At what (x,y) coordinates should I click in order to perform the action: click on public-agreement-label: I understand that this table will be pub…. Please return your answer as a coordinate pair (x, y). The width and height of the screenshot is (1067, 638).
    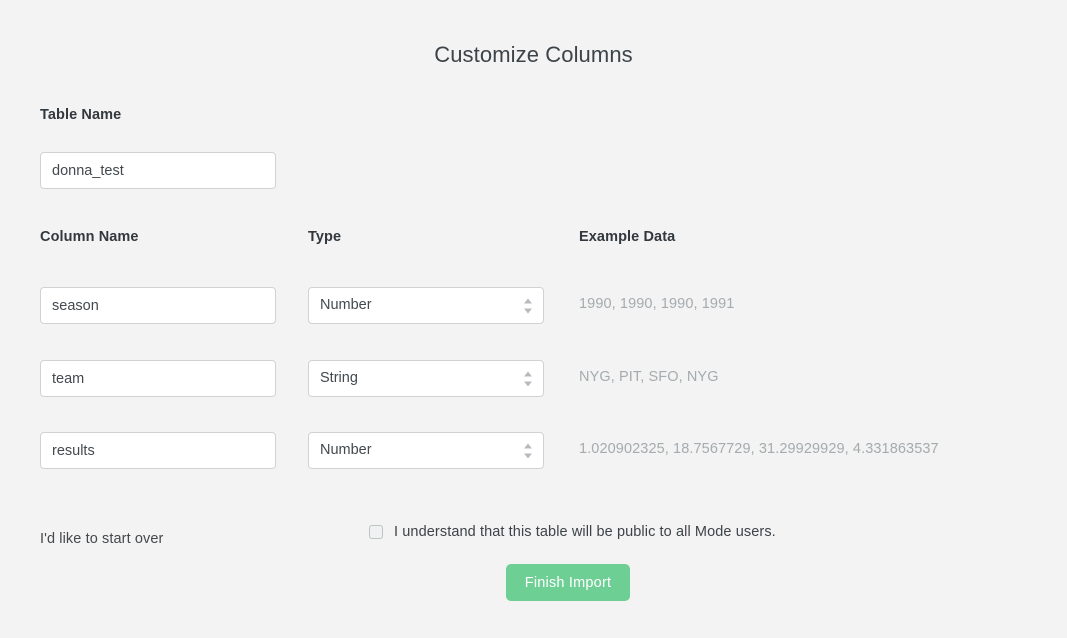
    Looking at the image, I should click on (585, 532).